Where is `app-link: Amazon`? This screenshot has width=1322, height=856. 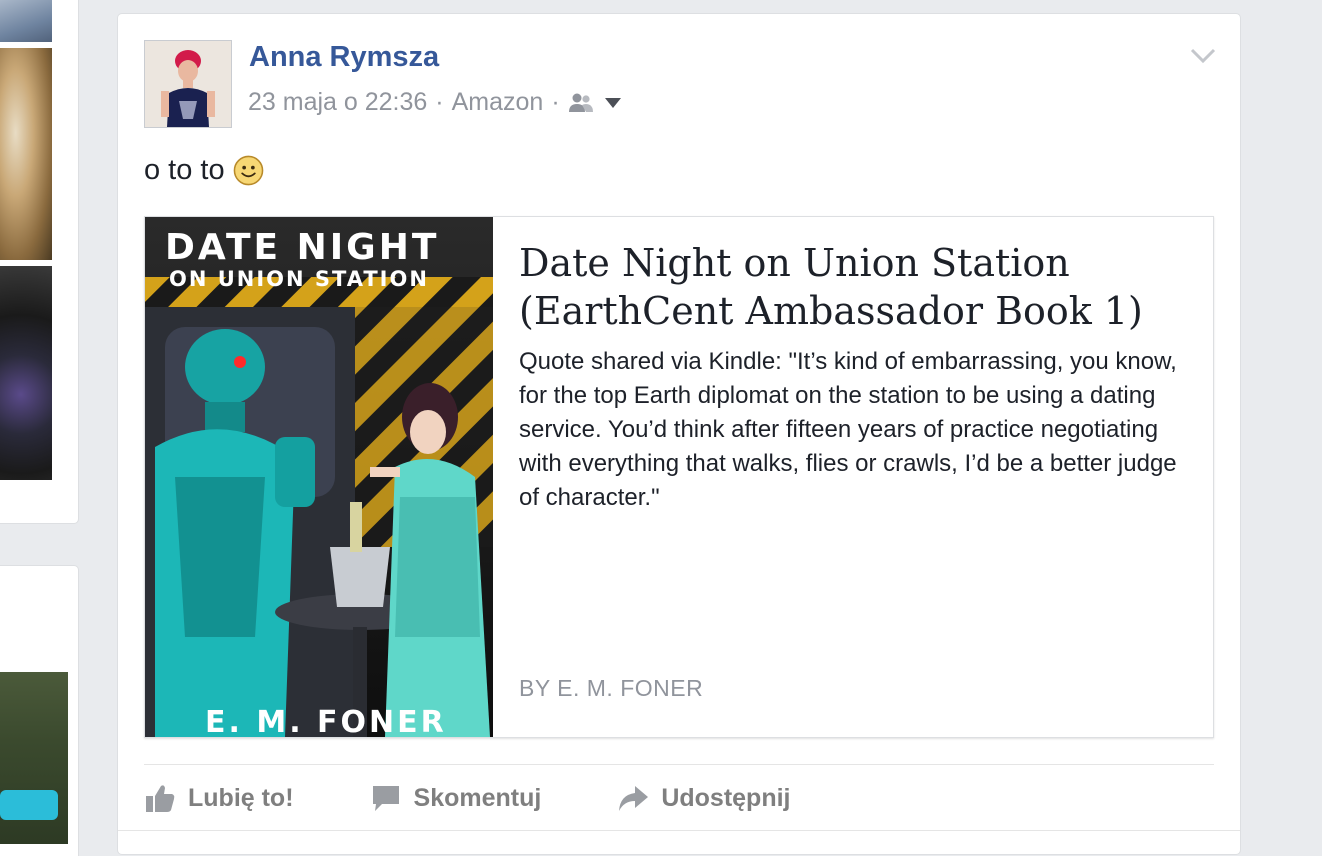 app-link: Amazon is located at coordinates (498, 102).